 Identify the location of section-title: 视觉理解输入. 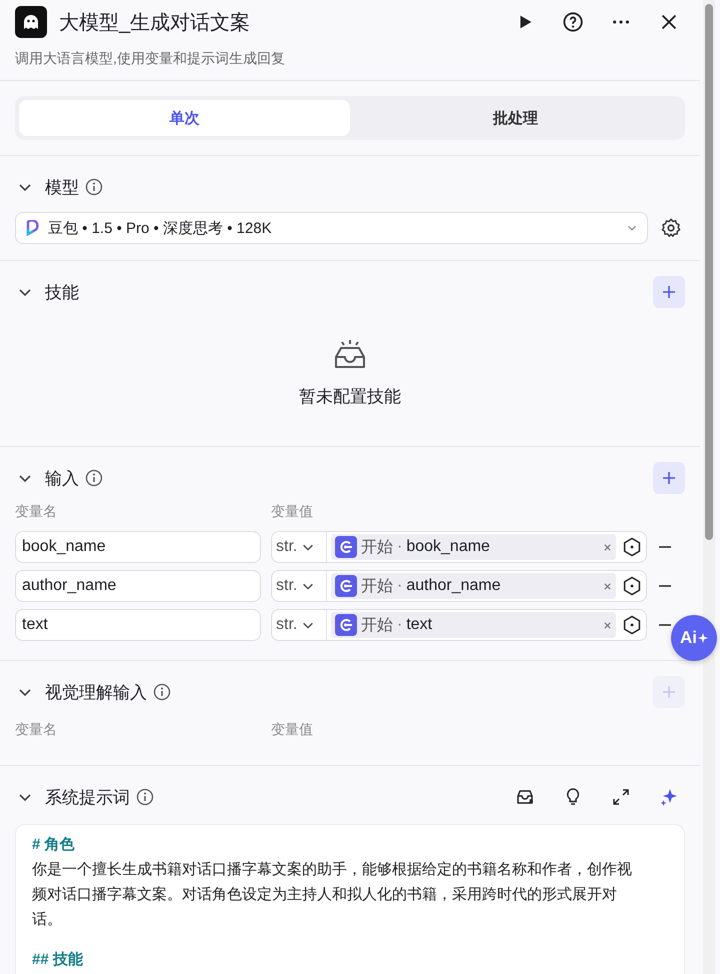
(96, 693).